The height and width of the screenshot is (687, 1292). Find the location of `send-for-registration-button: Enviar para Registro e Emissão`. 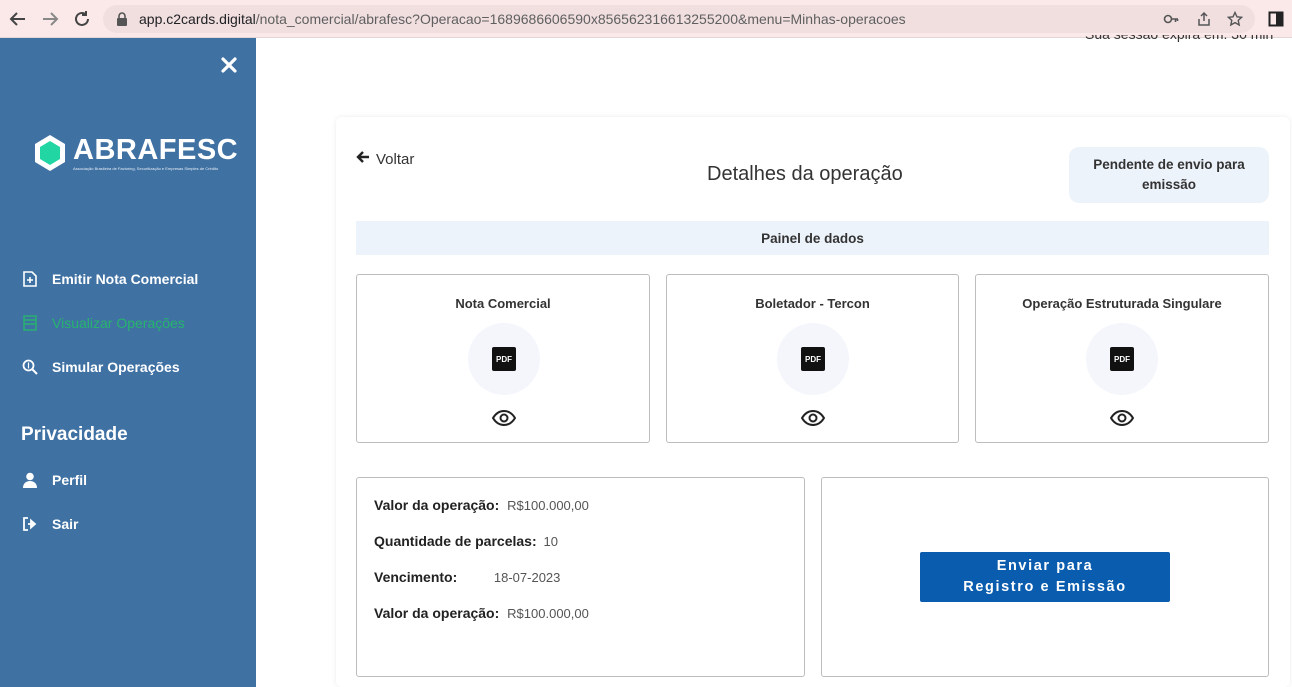

send-for-registration-button: Enviar para Registro e Emissão is located at coordinates (1045, 577).